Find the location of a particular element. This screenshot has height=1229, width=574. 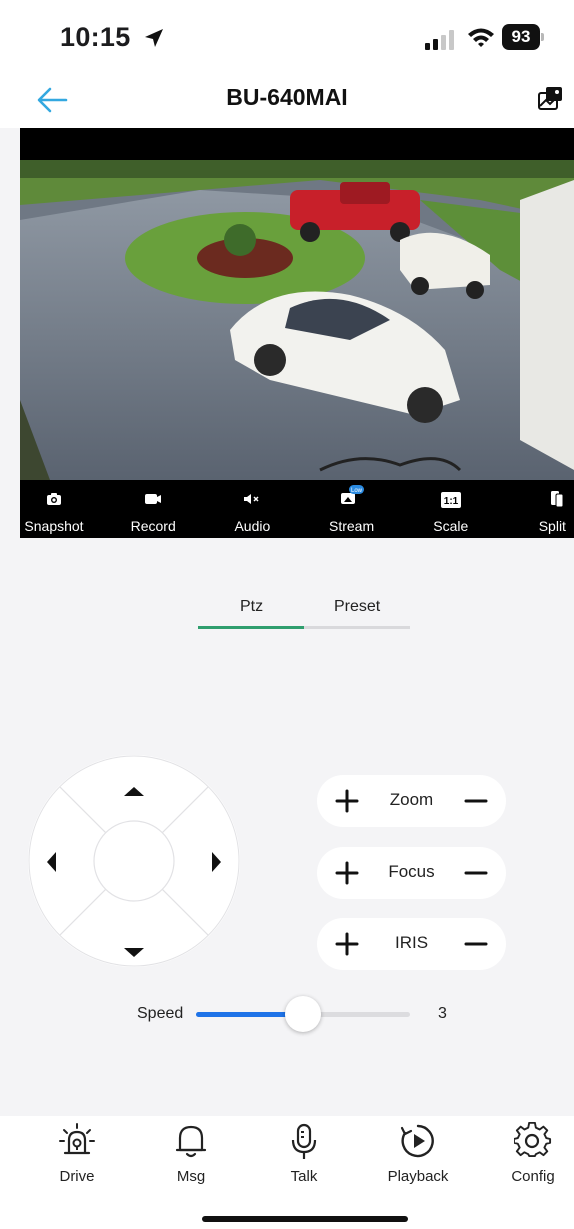

snapshot-button: Snapshot is located at coordinates (54, 509).